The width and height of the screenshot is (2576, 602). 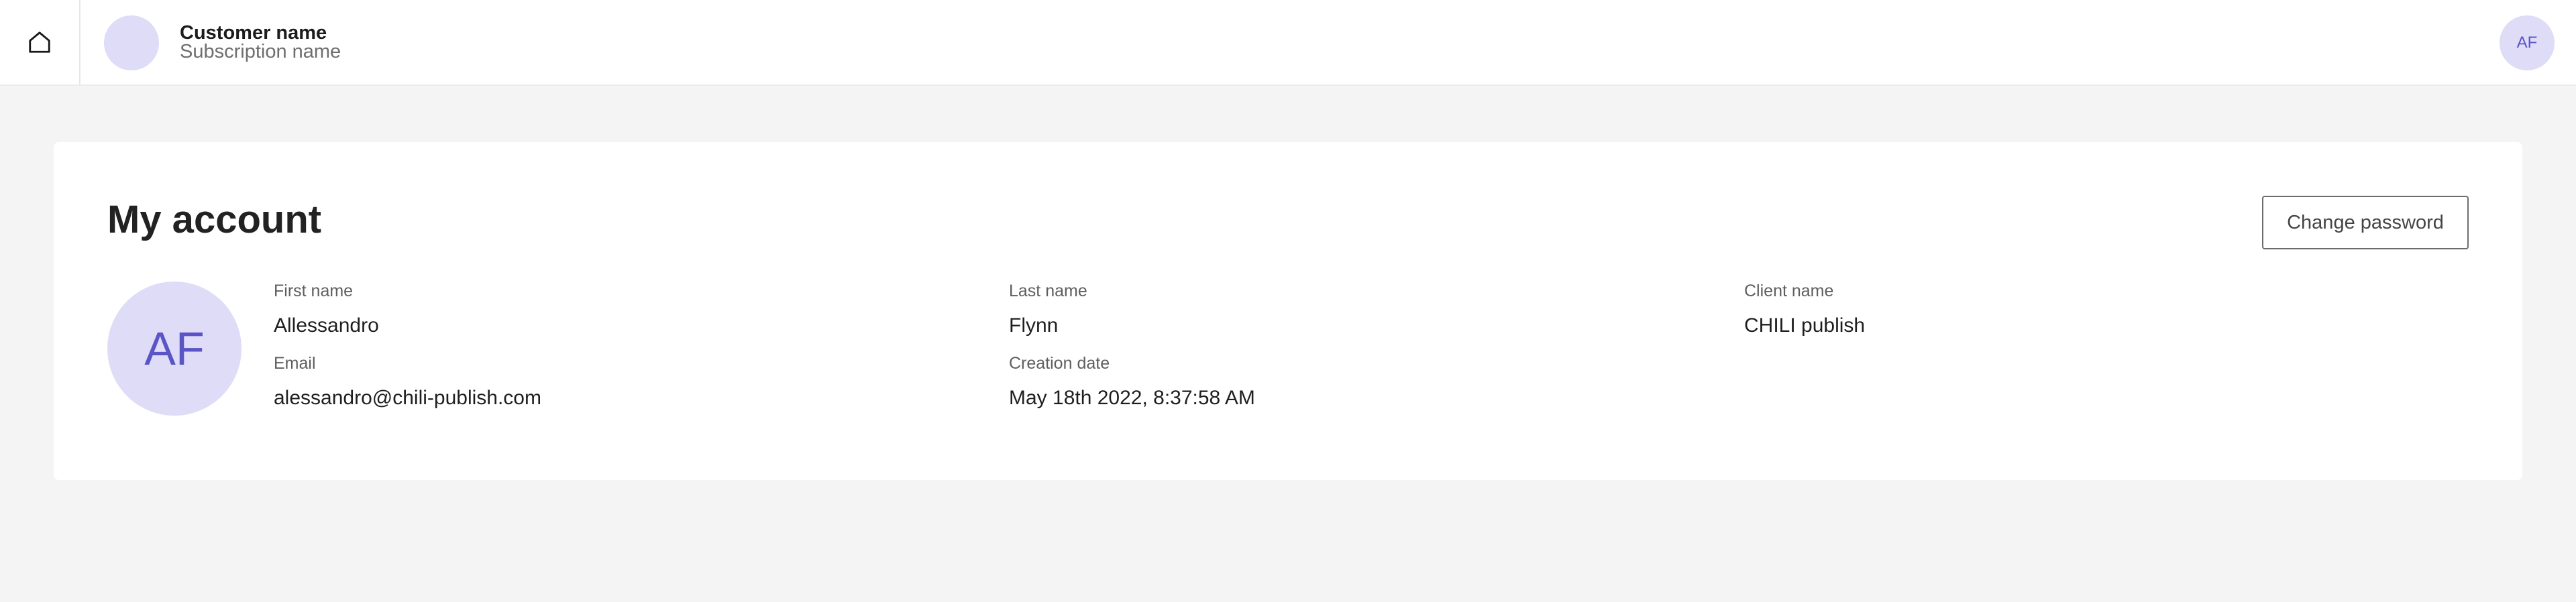 What do you see at coordinates (1132, 398) in the screenshot?
I see `creation-date-value: May 18th 2022, 8:37:58 AM` at bounding box center [1132, 398].